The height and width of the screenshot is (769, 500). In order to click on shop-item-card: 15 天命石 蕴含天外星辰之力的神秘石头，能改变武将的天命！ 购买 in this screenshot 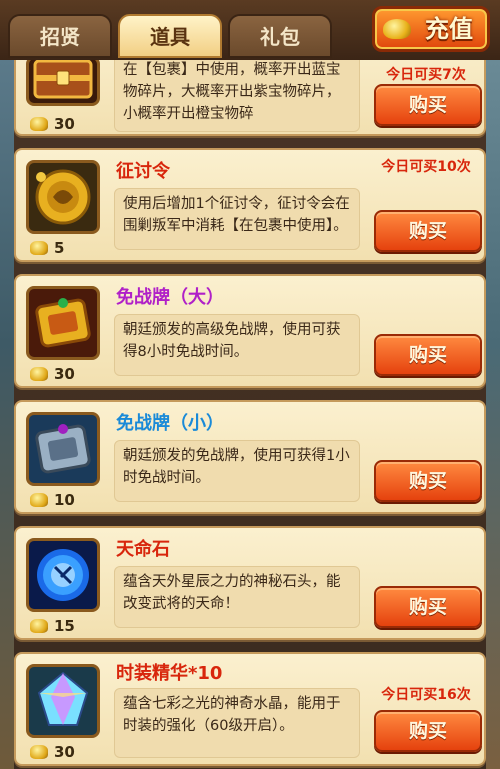, I will do `click(250, 583)`.